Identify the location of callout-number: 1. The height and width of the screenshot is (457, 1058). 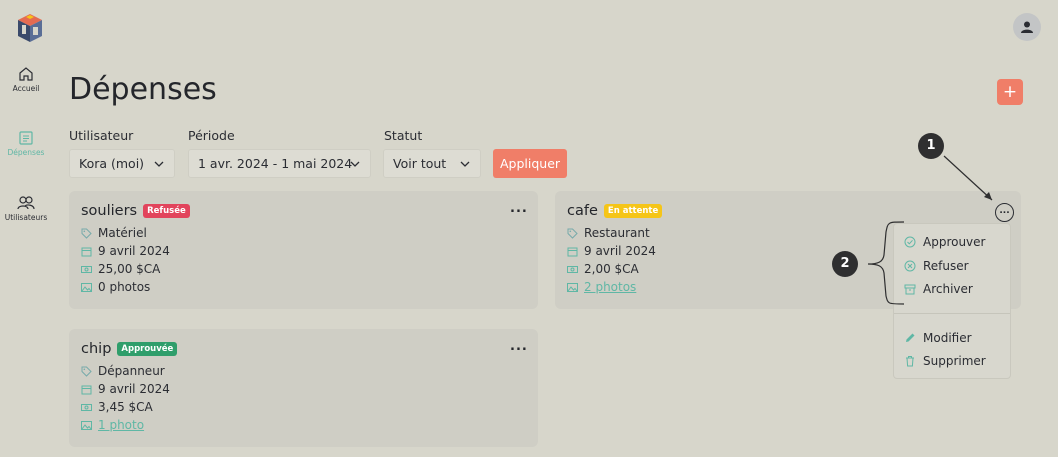
(931, 146).